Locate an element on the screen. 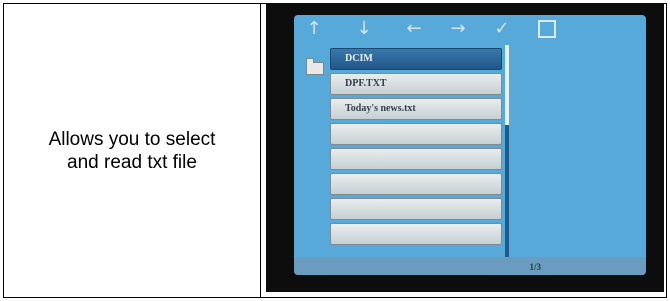 This screenshot has width=670, height=301. file-list-item: Today's news.txt is located at coordinates (416, 109).